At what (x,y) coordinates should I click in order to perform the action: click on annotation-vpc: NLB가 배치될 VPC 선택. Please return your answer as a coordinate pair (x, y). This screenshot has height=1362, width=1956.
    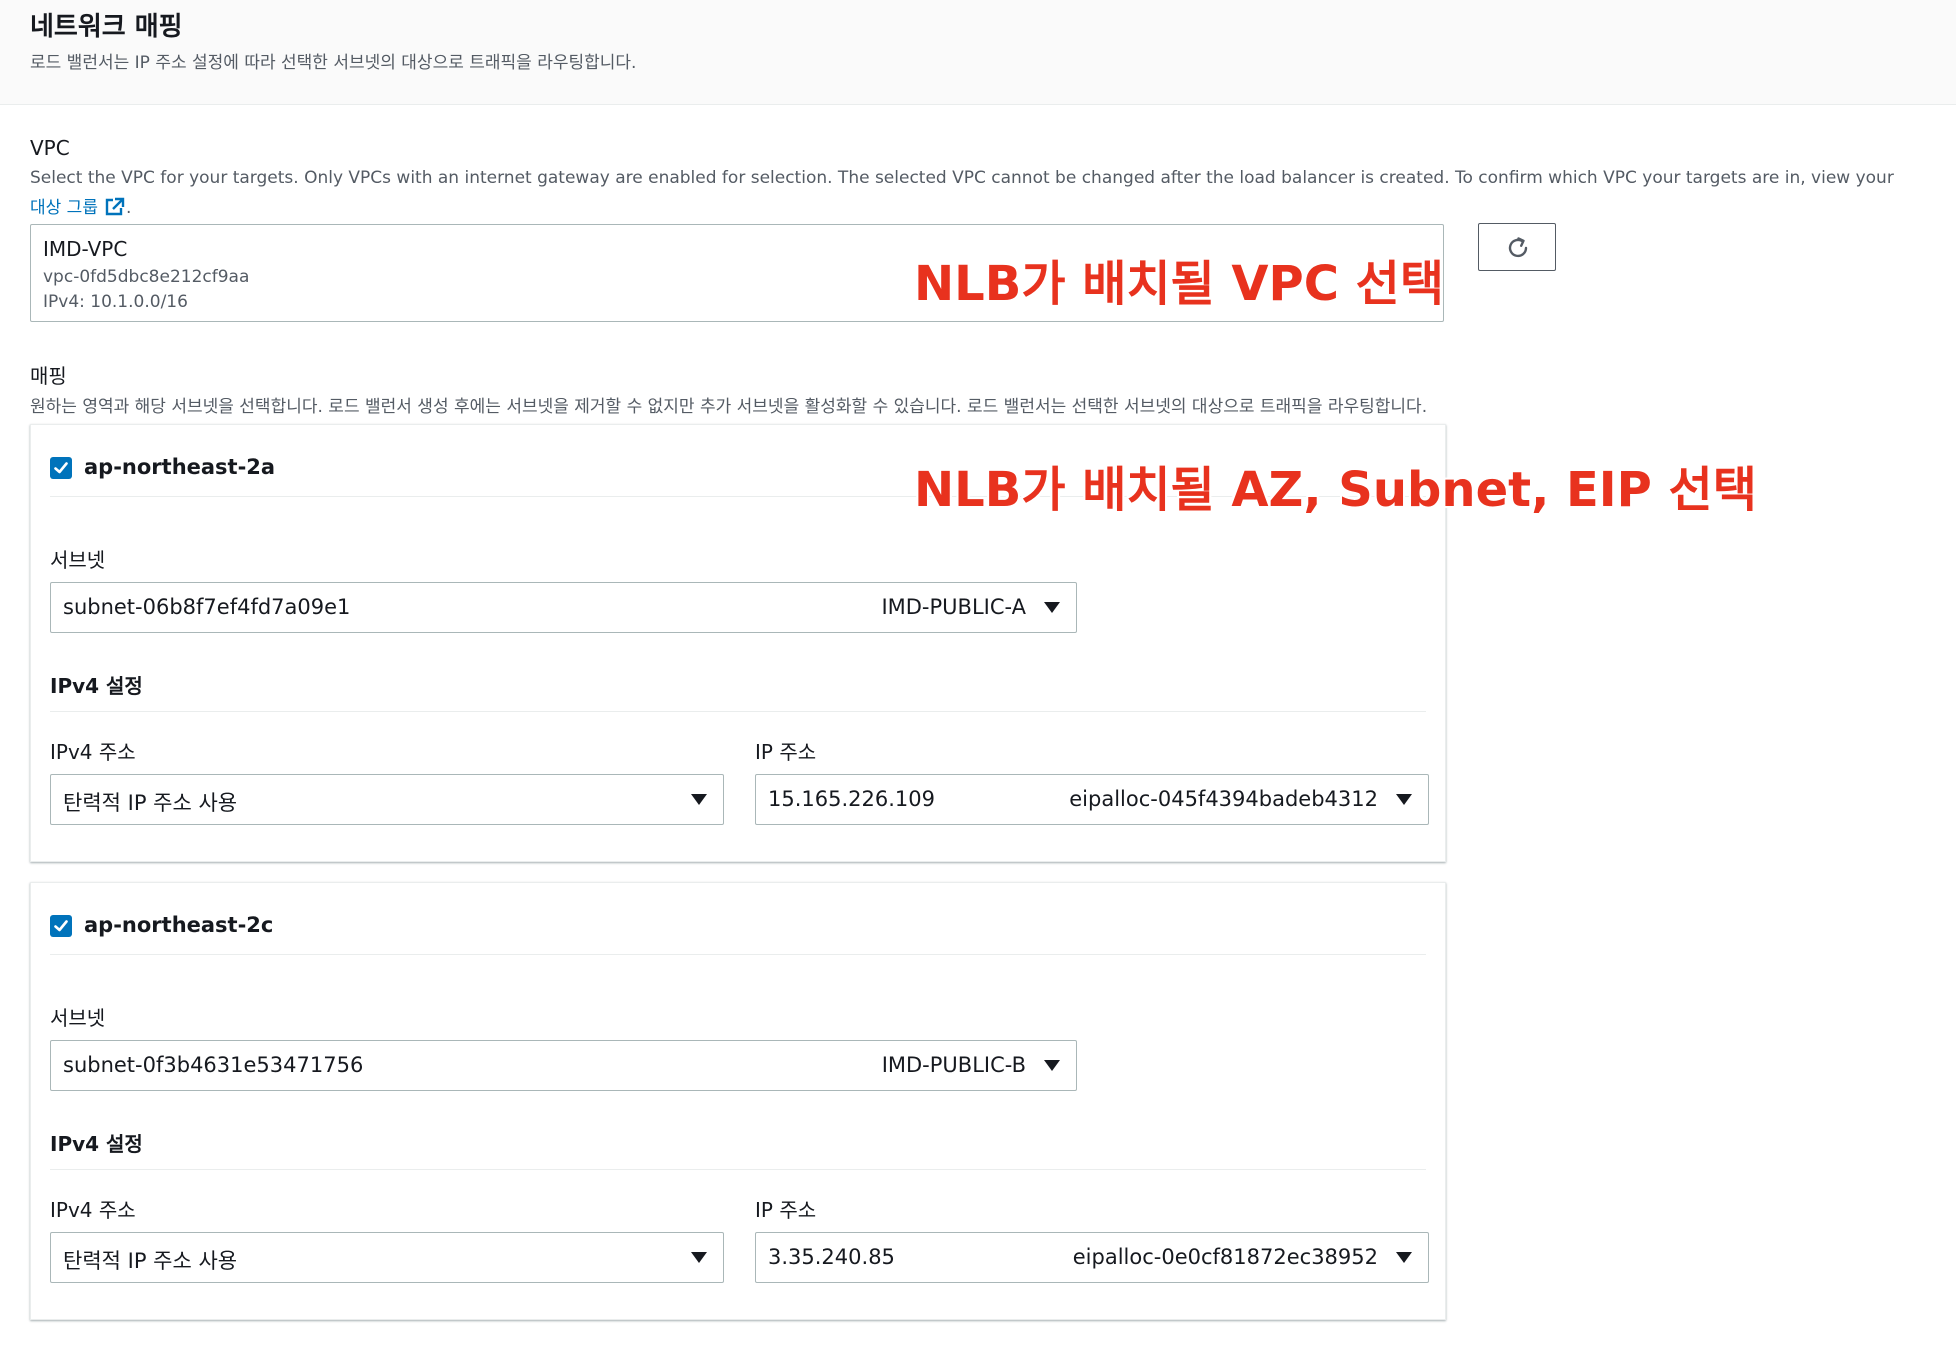
    Looking at the image, I should click on (1179, 284).